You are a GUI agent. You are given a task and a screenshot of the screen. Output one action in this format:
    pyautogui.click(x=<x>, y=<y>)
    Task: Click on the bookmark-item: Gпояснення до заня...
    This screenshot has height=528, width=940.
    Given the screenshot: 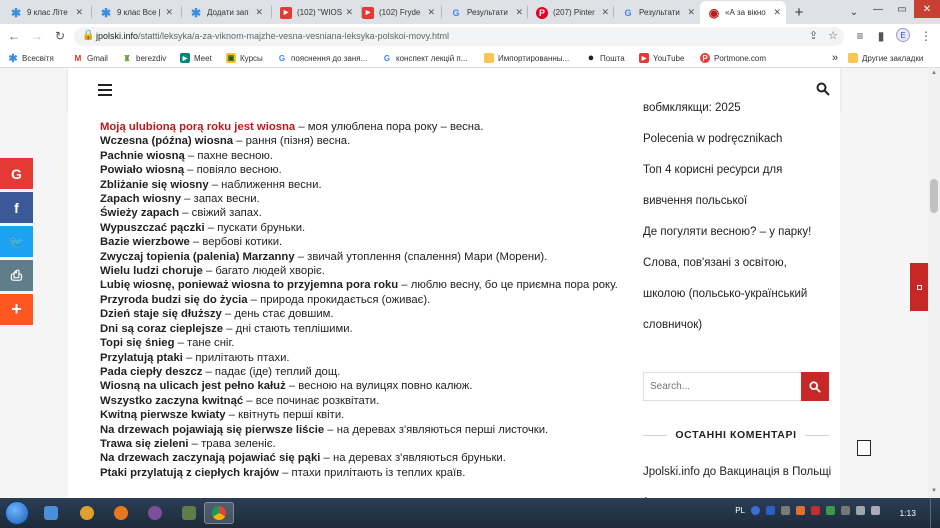 What is the action you would take?
    pyautogui.click(x=322, y=58)
    